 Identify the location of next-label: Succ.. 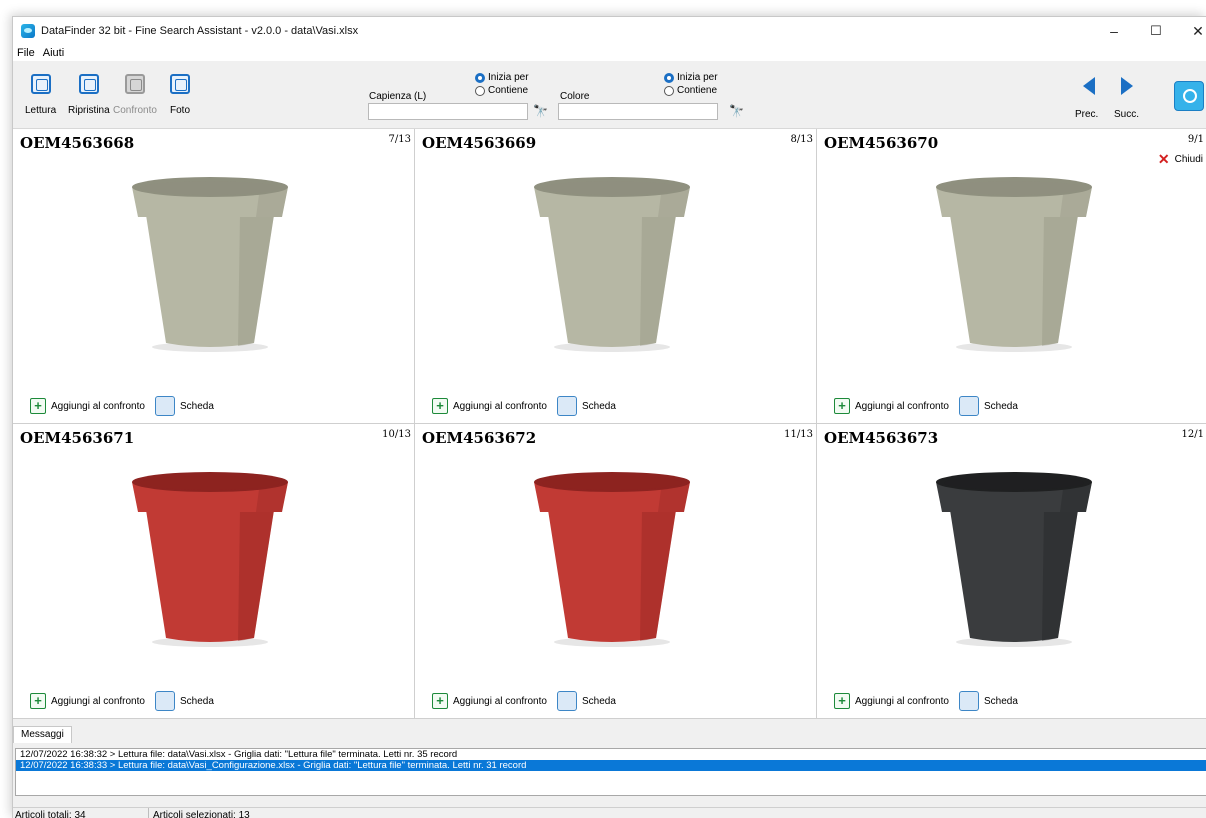
(1126, 114).